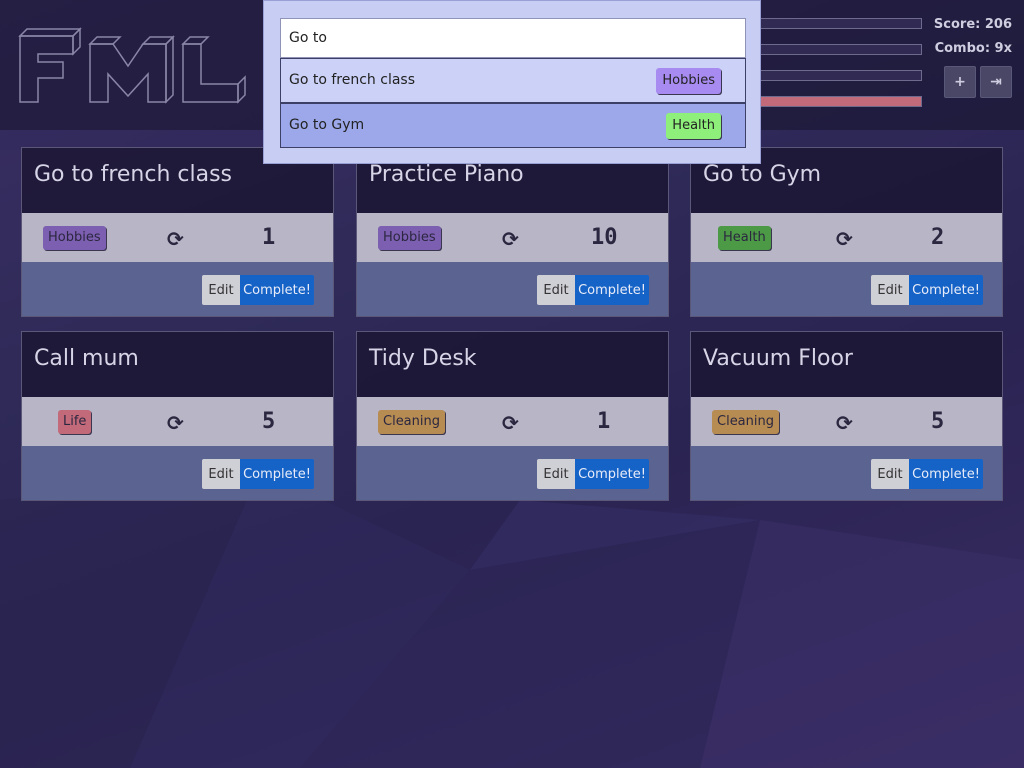 The image size is (1024, 768). I want to click on search-result-label: Go to french class, so click(352, 80).